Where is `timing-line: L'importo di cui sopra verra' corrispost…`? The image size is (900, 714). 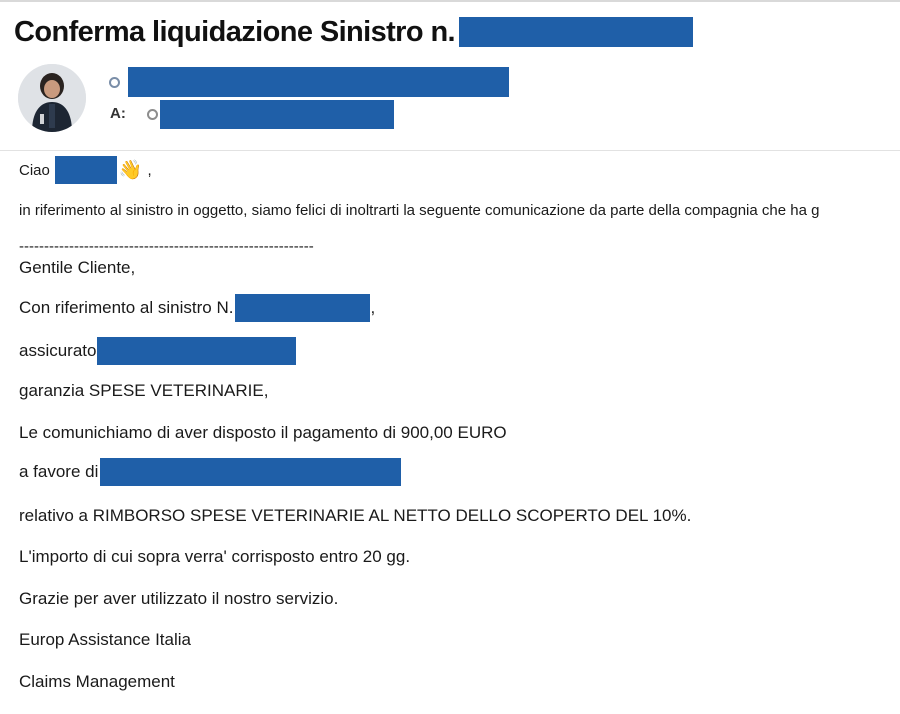 timing-line: L'importo di cui sopra verra' corrispost… is located at coordinates (215, 556).